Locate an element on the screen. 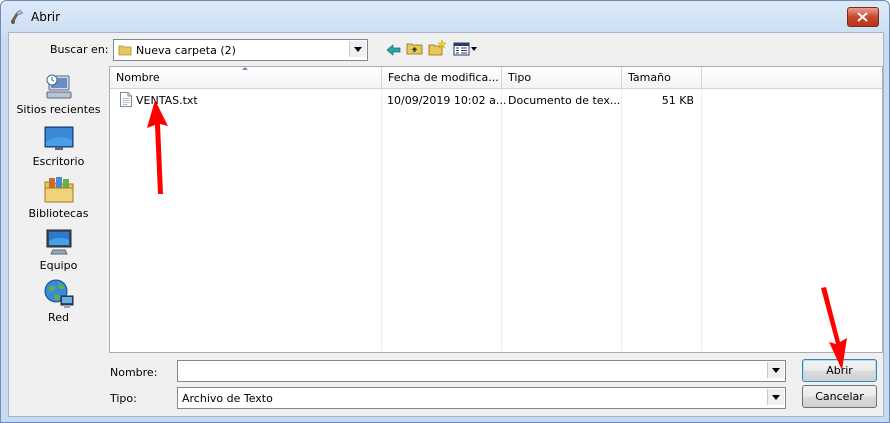 This screenshot has height=423, width=890. place-recent: Sitios recientes is located at coordinates (58, 95).